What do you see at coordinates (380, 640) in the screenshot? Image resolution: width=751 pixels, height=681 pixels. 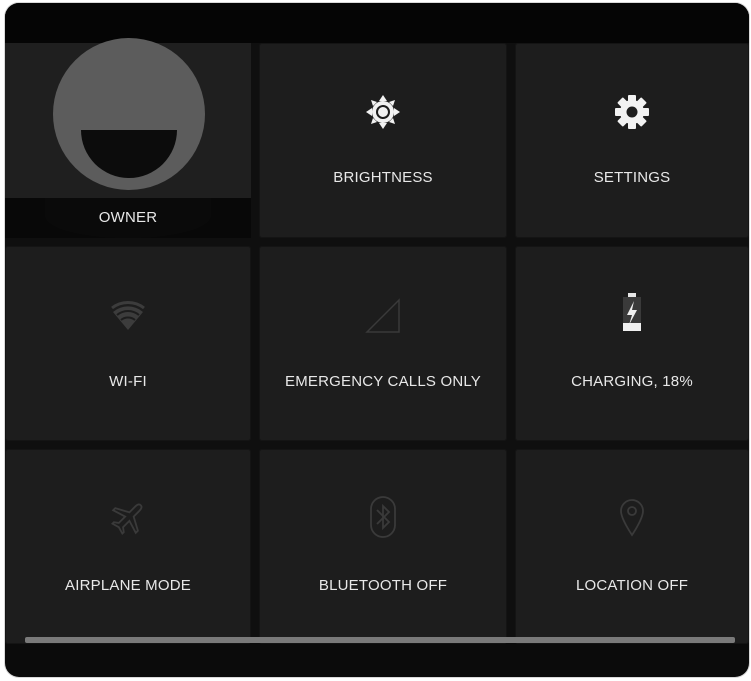 I see `bottom-handle` at bounding box center [380, 640].